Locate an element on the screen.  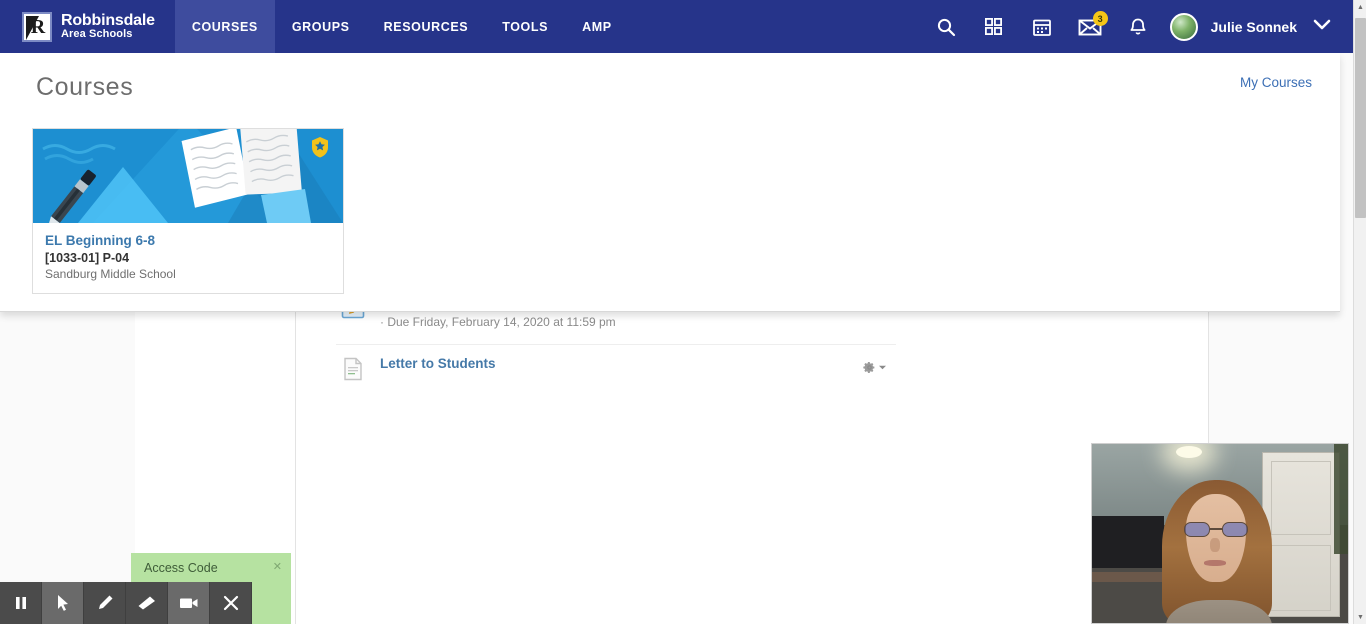
eraser-button is located at coordinates (147, 603).